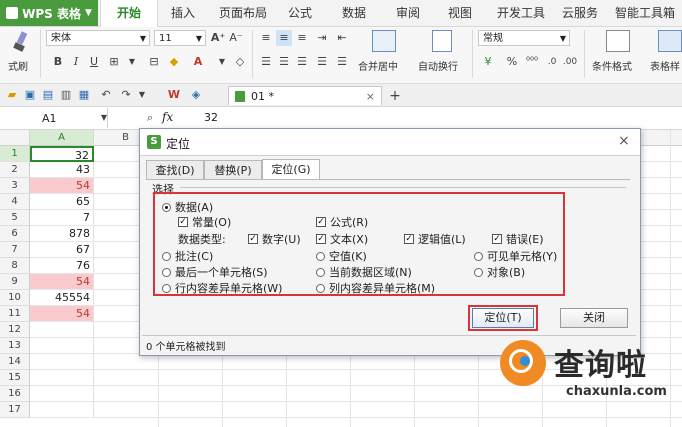 The image size is (682, 427). Describe the element at coordinates (512, 62) in the screenshot. I see `percent-icon: %` at that location.